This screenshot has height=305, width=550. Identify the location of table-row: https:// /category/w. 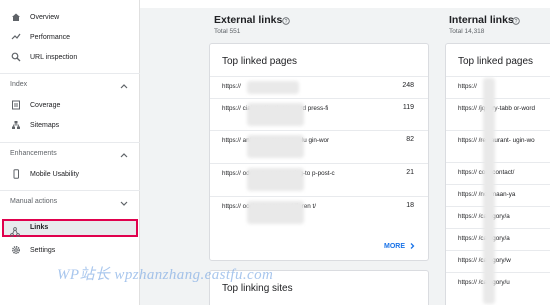
(498, 261).